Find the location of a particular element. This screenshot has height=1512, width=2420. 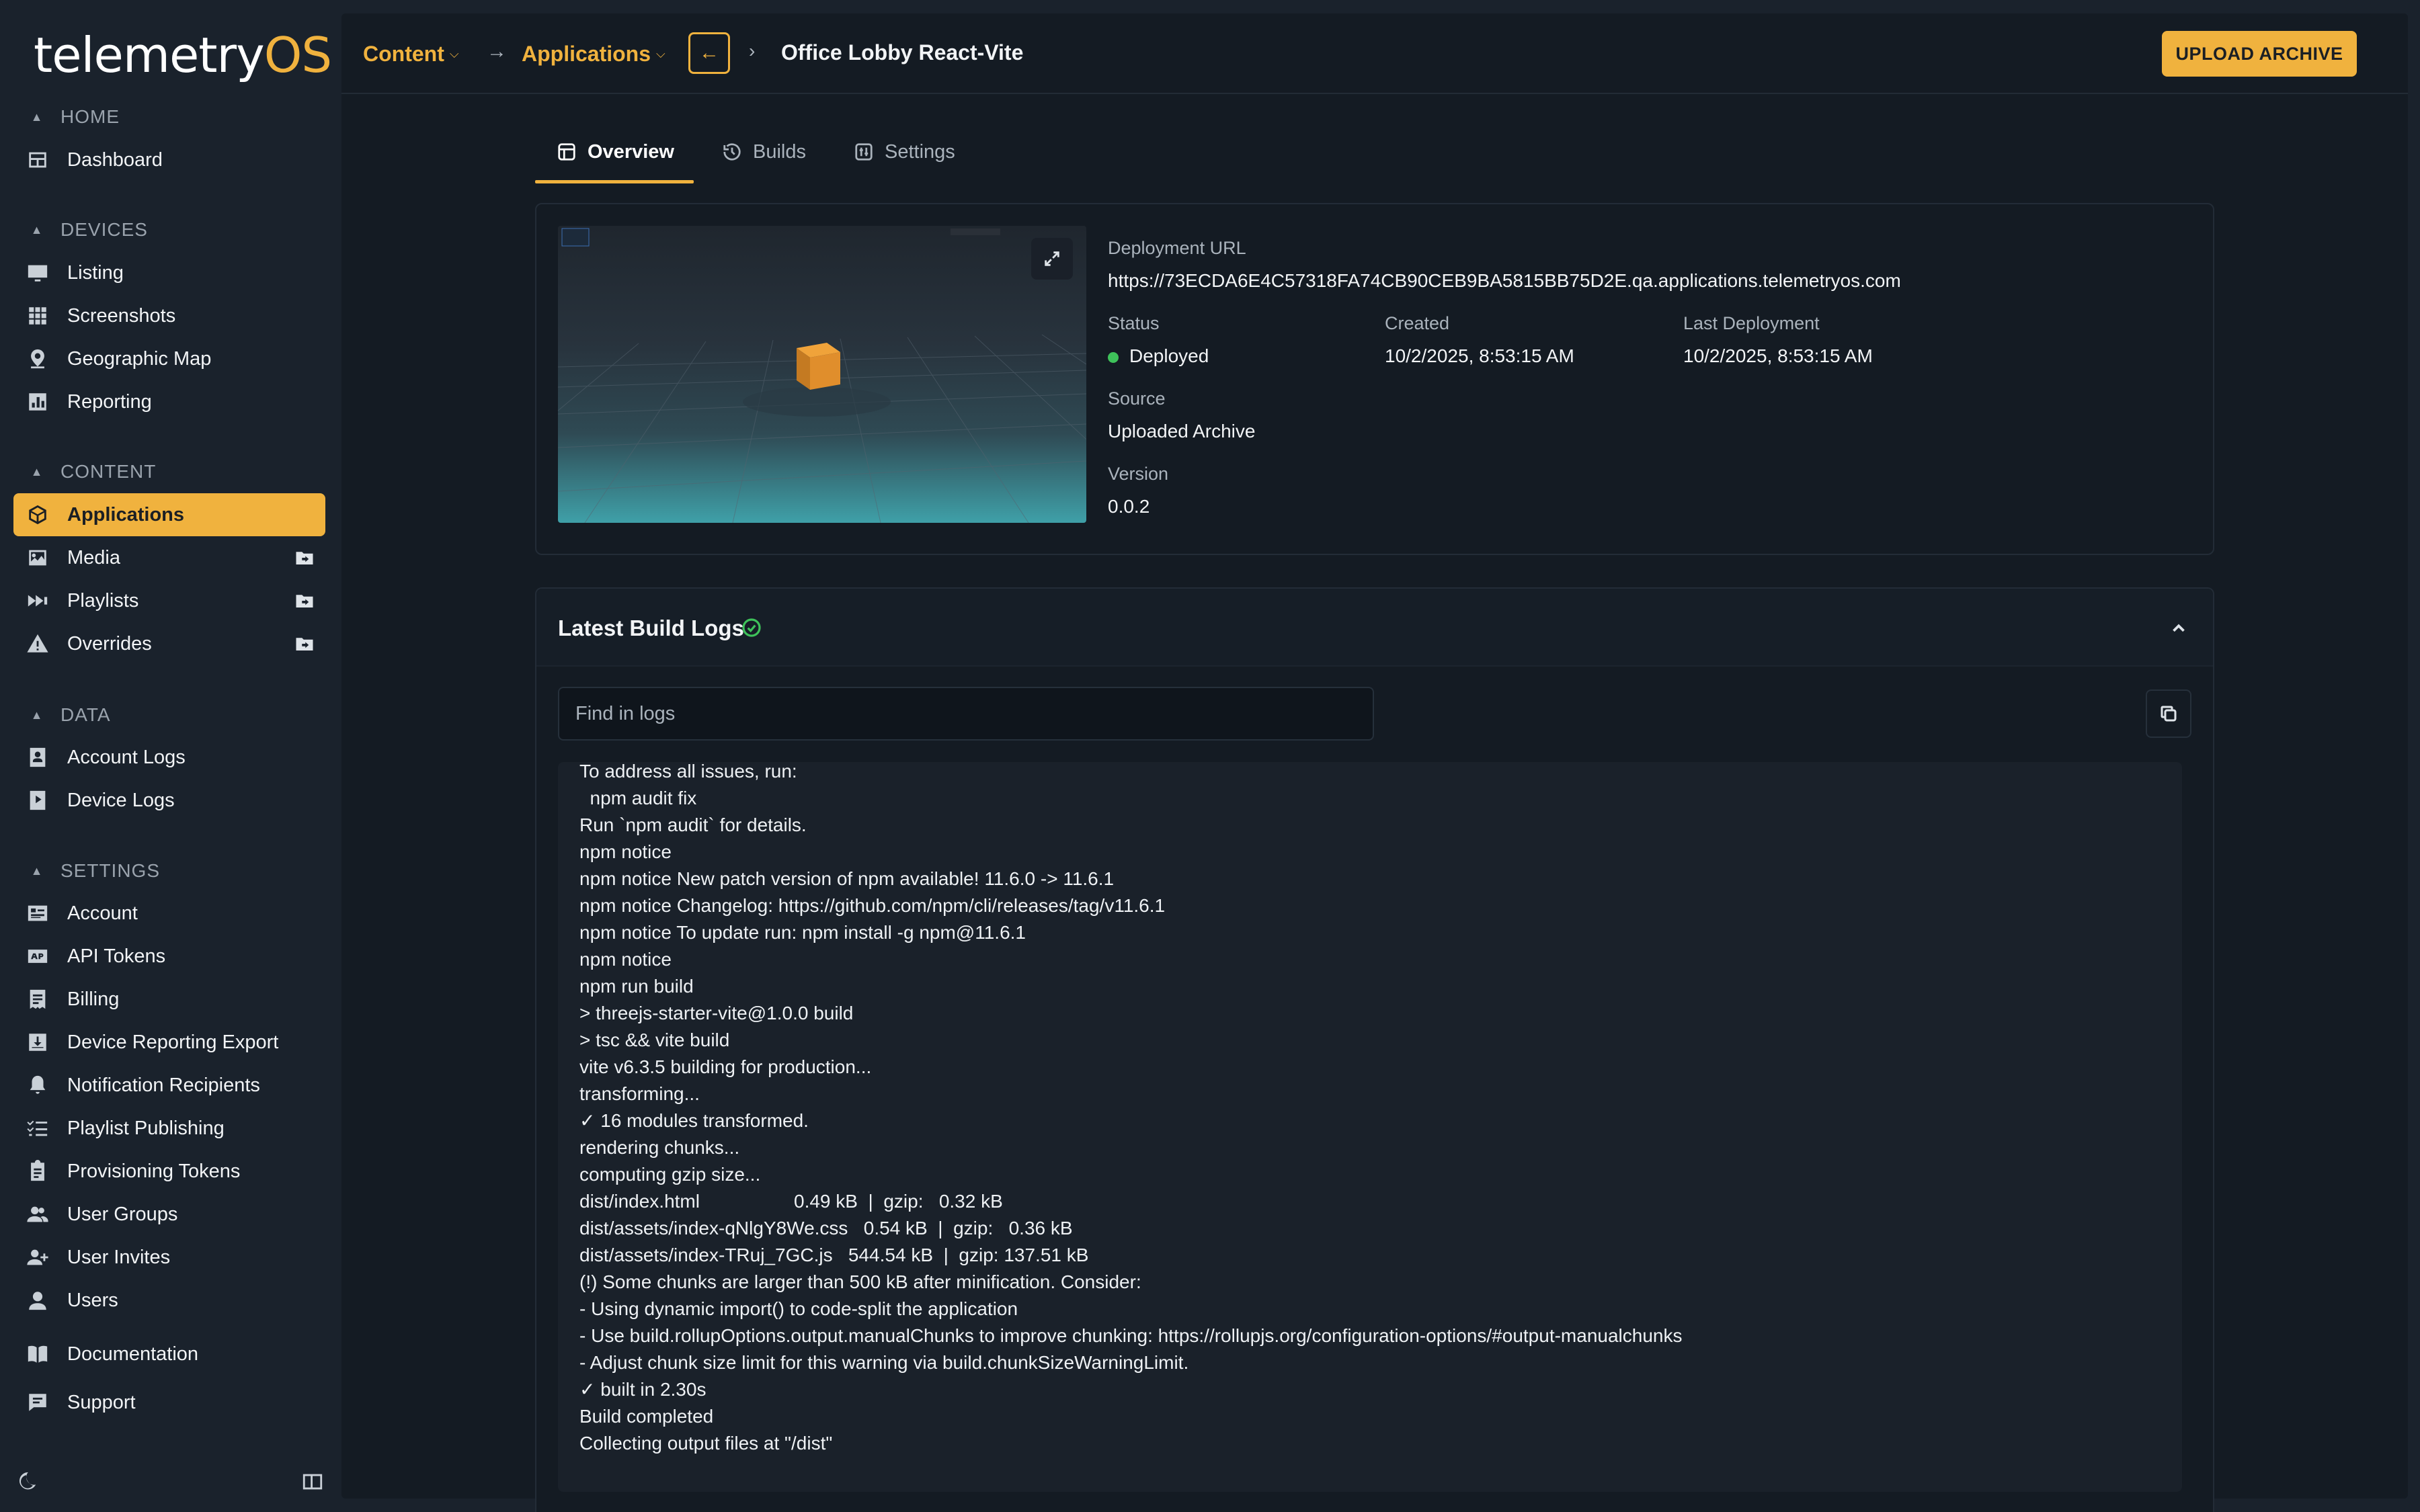

preview-scene is located at coordinates (822, 376).